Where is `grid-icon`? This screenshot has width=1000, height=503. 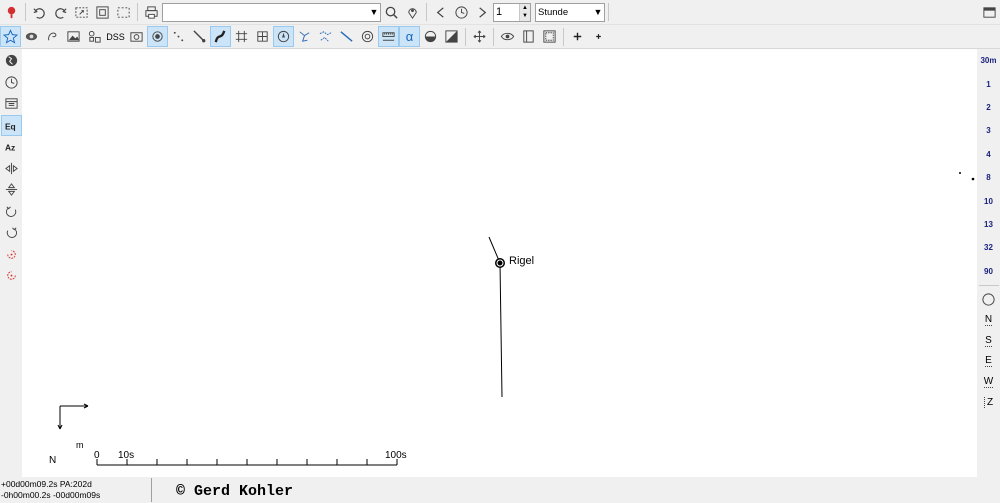
grid-icon is located at coordinates (241, 36).